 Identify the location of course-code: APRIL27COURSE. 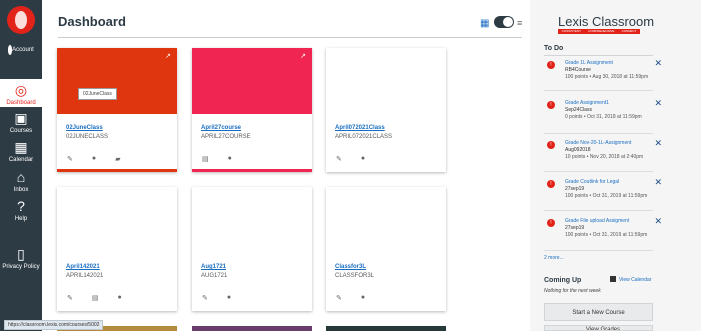
(226, 137).